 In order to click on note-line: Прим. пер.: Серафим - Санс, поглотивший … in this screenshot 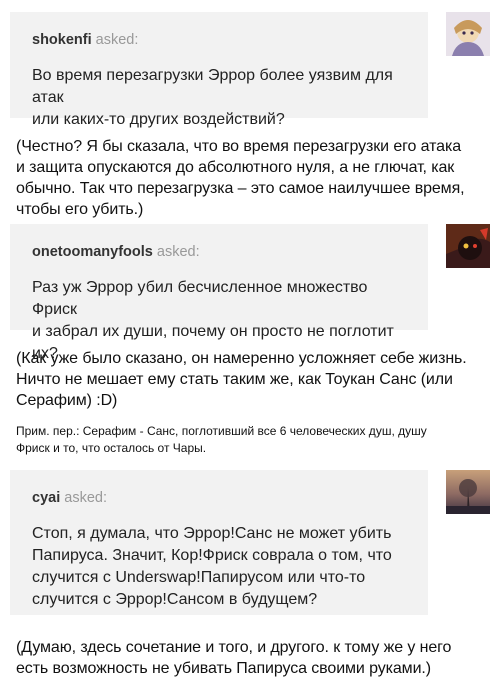, I will do `click(221, 431)`.